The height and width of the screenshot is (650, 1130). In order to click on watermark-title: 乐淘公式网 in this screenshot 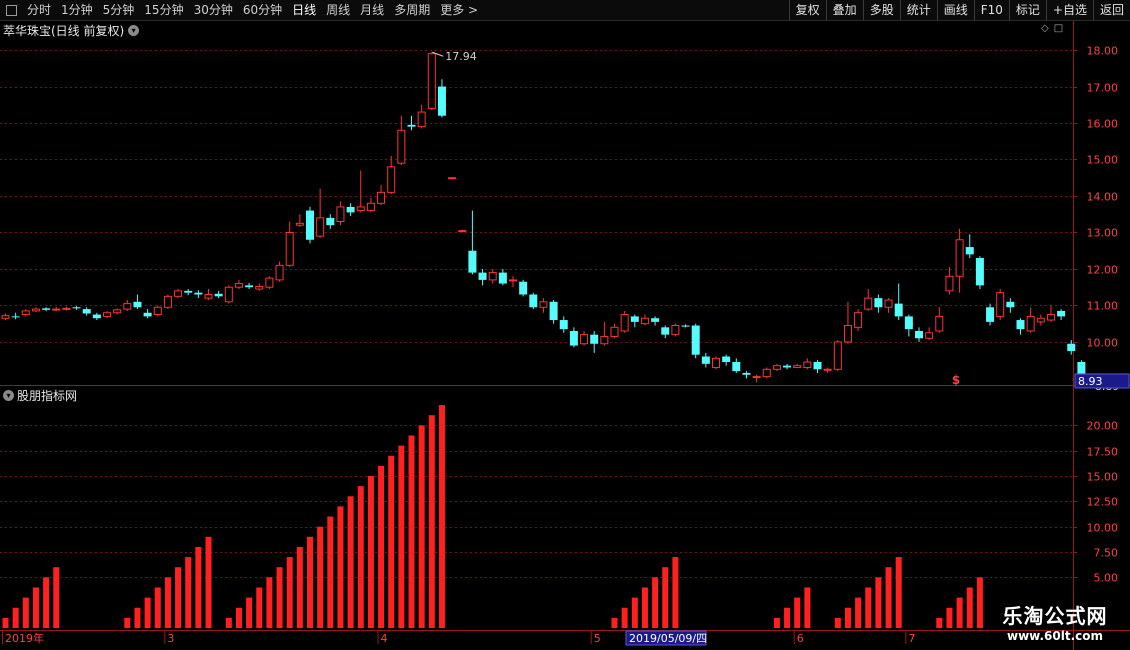, I will do `click(1055, 616)`.